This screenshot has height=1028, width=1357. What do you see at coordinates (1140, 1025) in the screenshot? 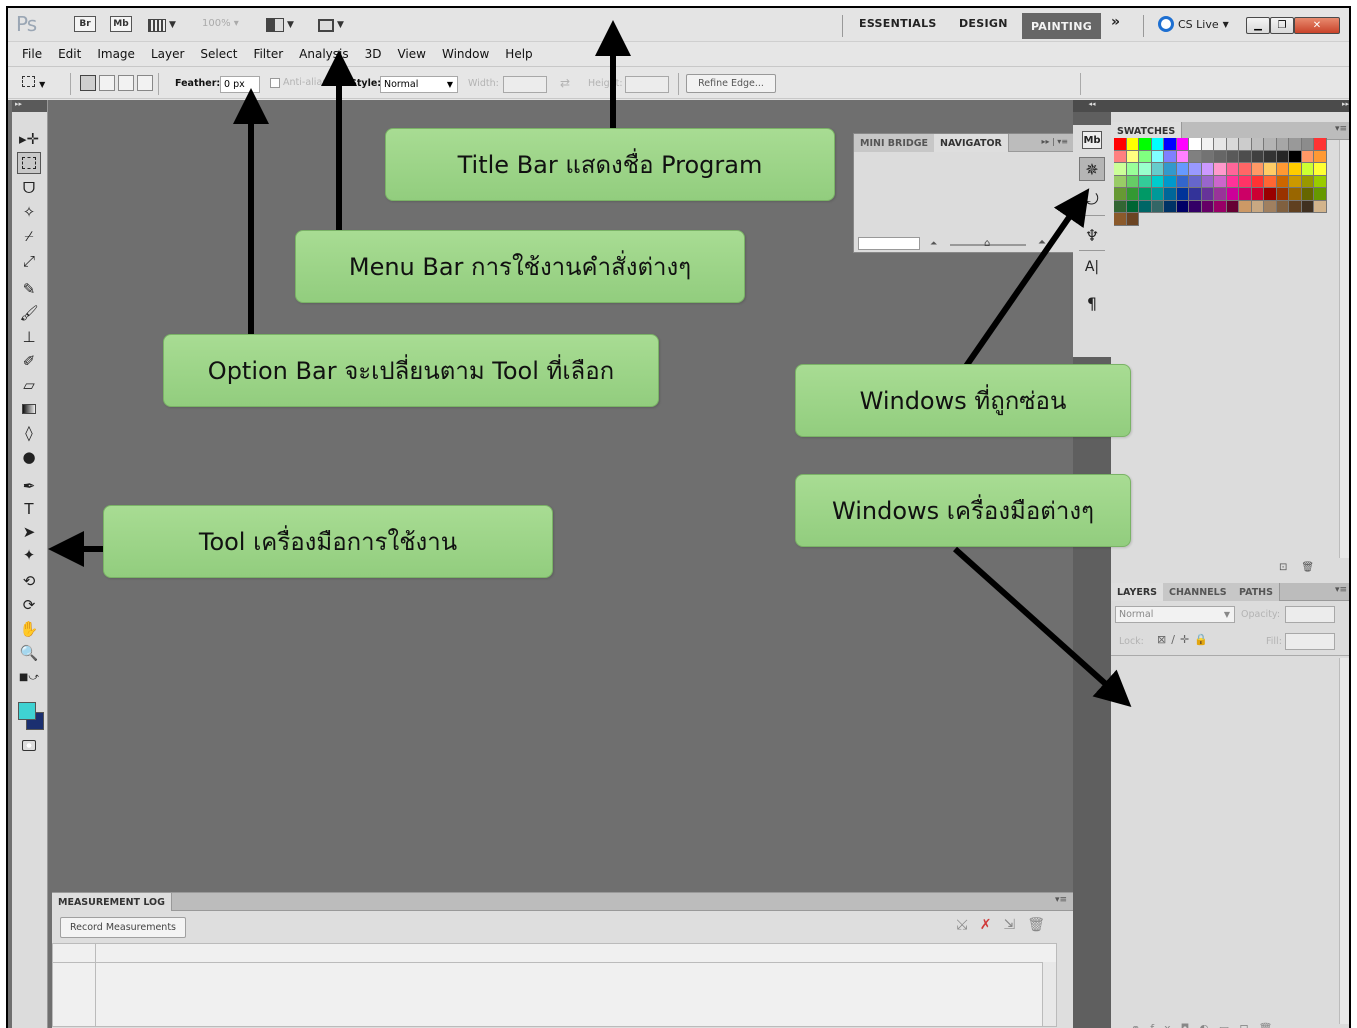
I see `link-icon: ⚭` at bounding box center [1140, 1025].